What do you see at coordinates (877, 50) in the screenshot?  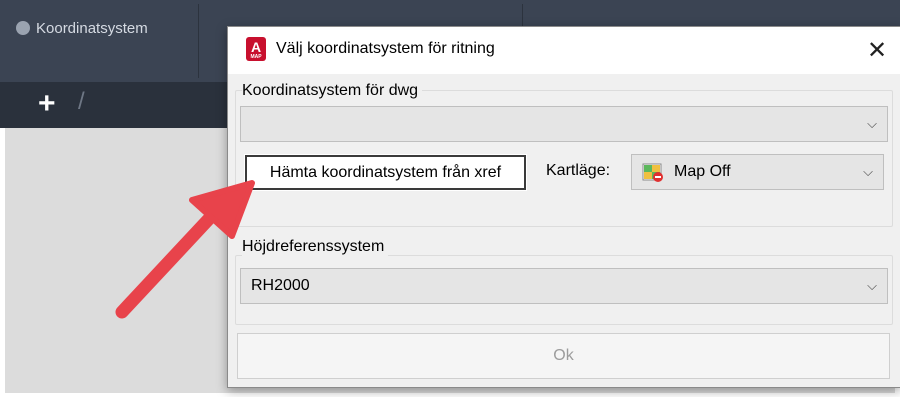 I see `close-button: ✕` at bounding box center [877, 50].